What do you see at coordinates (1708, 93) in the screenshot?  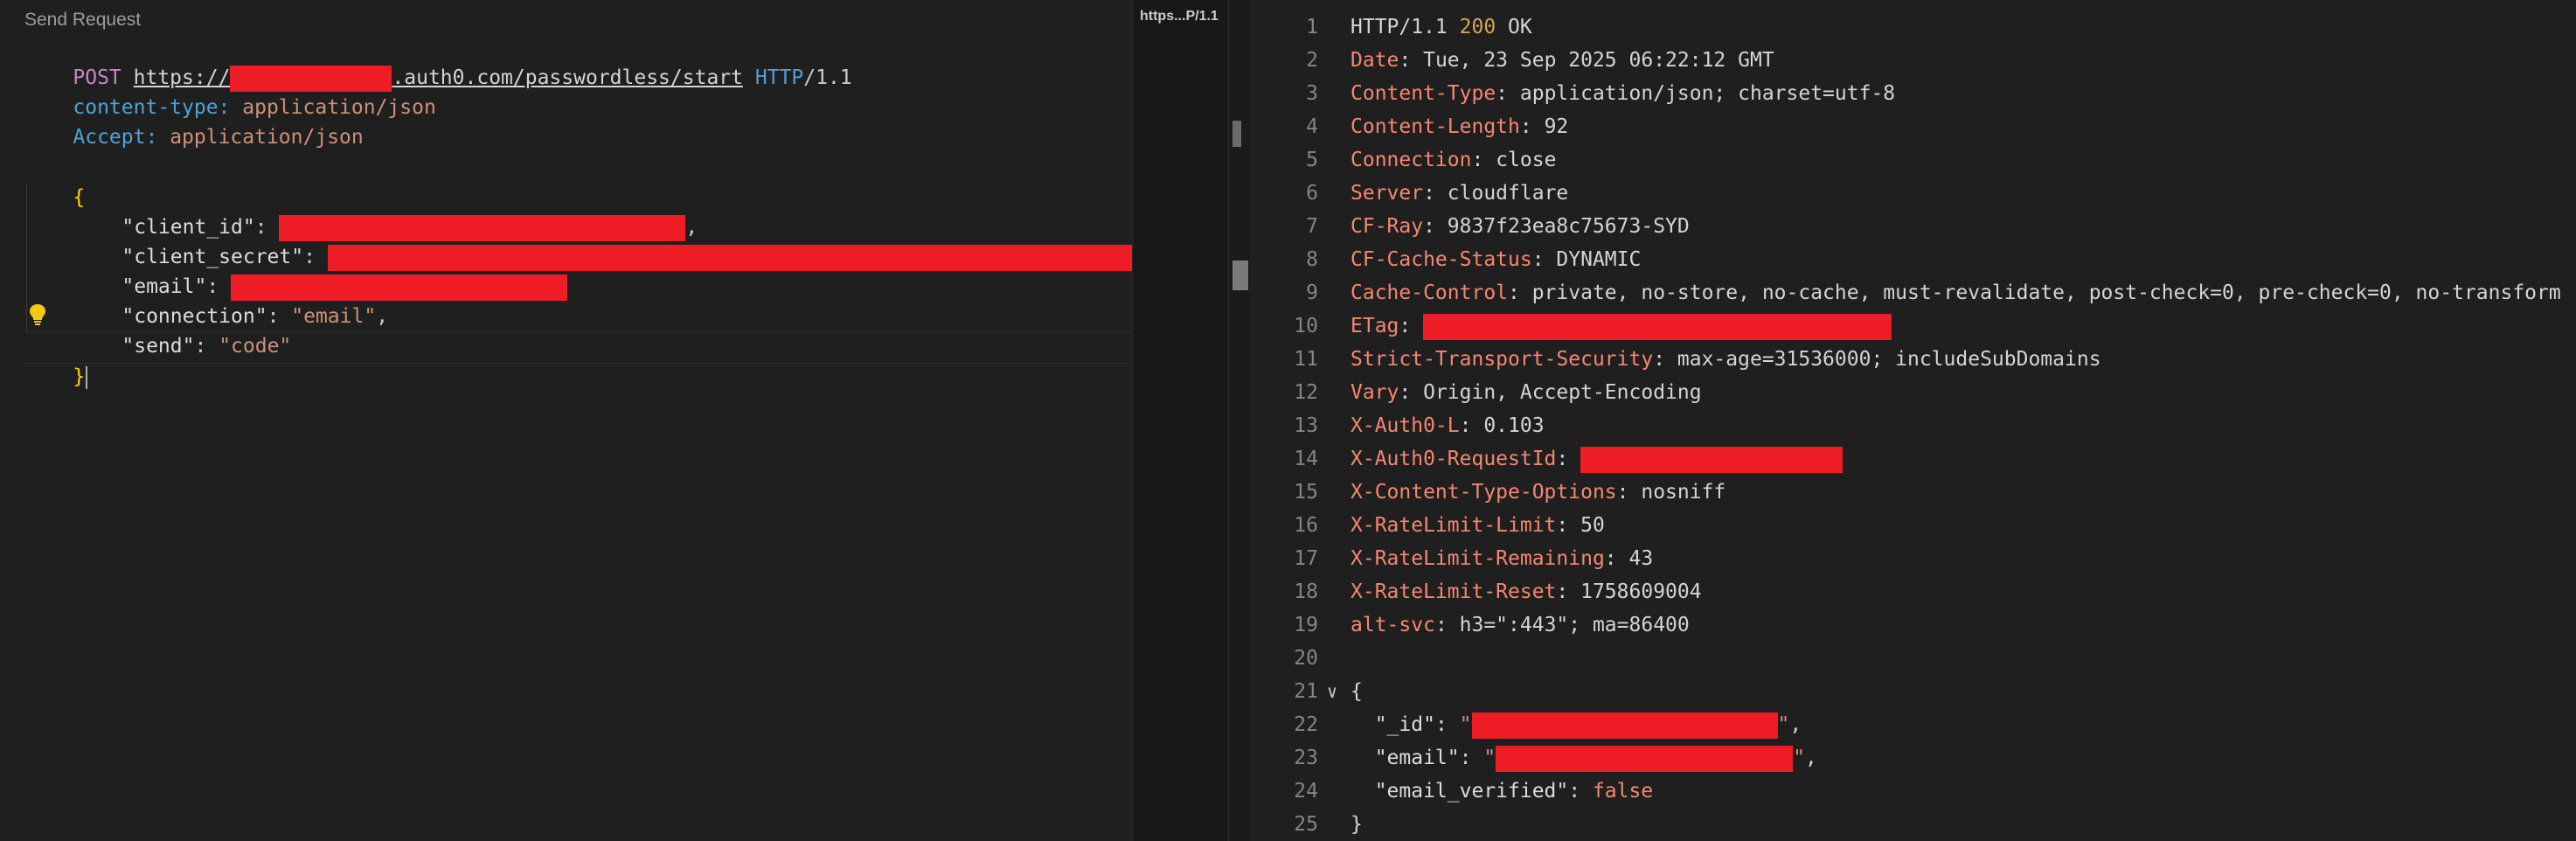 I see `header-value: application/json; charset=utf-8` at bounding box center [1708, 93].